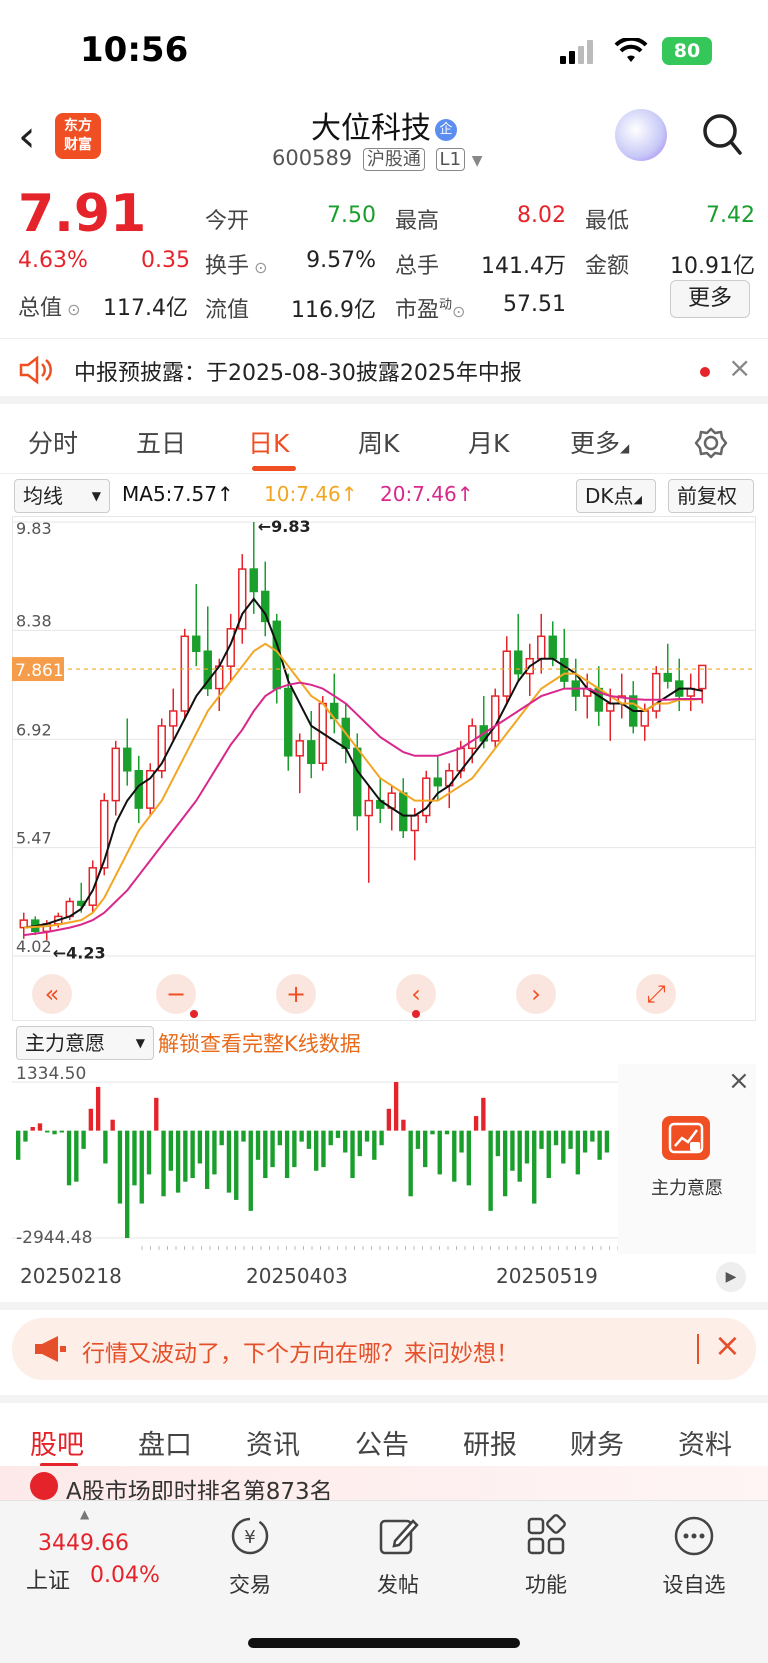 This screenshot has height=1663, width=768. Describe the element at coordinates (599, 442) in the screenshot. I see `tab-more: 更多◢` at that location.